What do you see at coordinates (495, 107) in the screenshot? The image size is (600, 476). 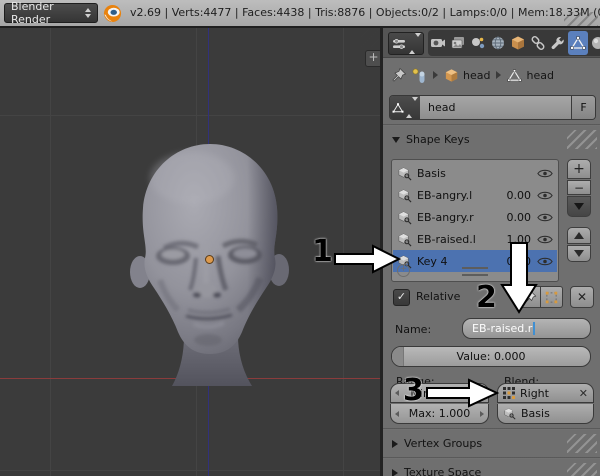 I see `datablock-name-field: head` at bounding box center [495, 107].